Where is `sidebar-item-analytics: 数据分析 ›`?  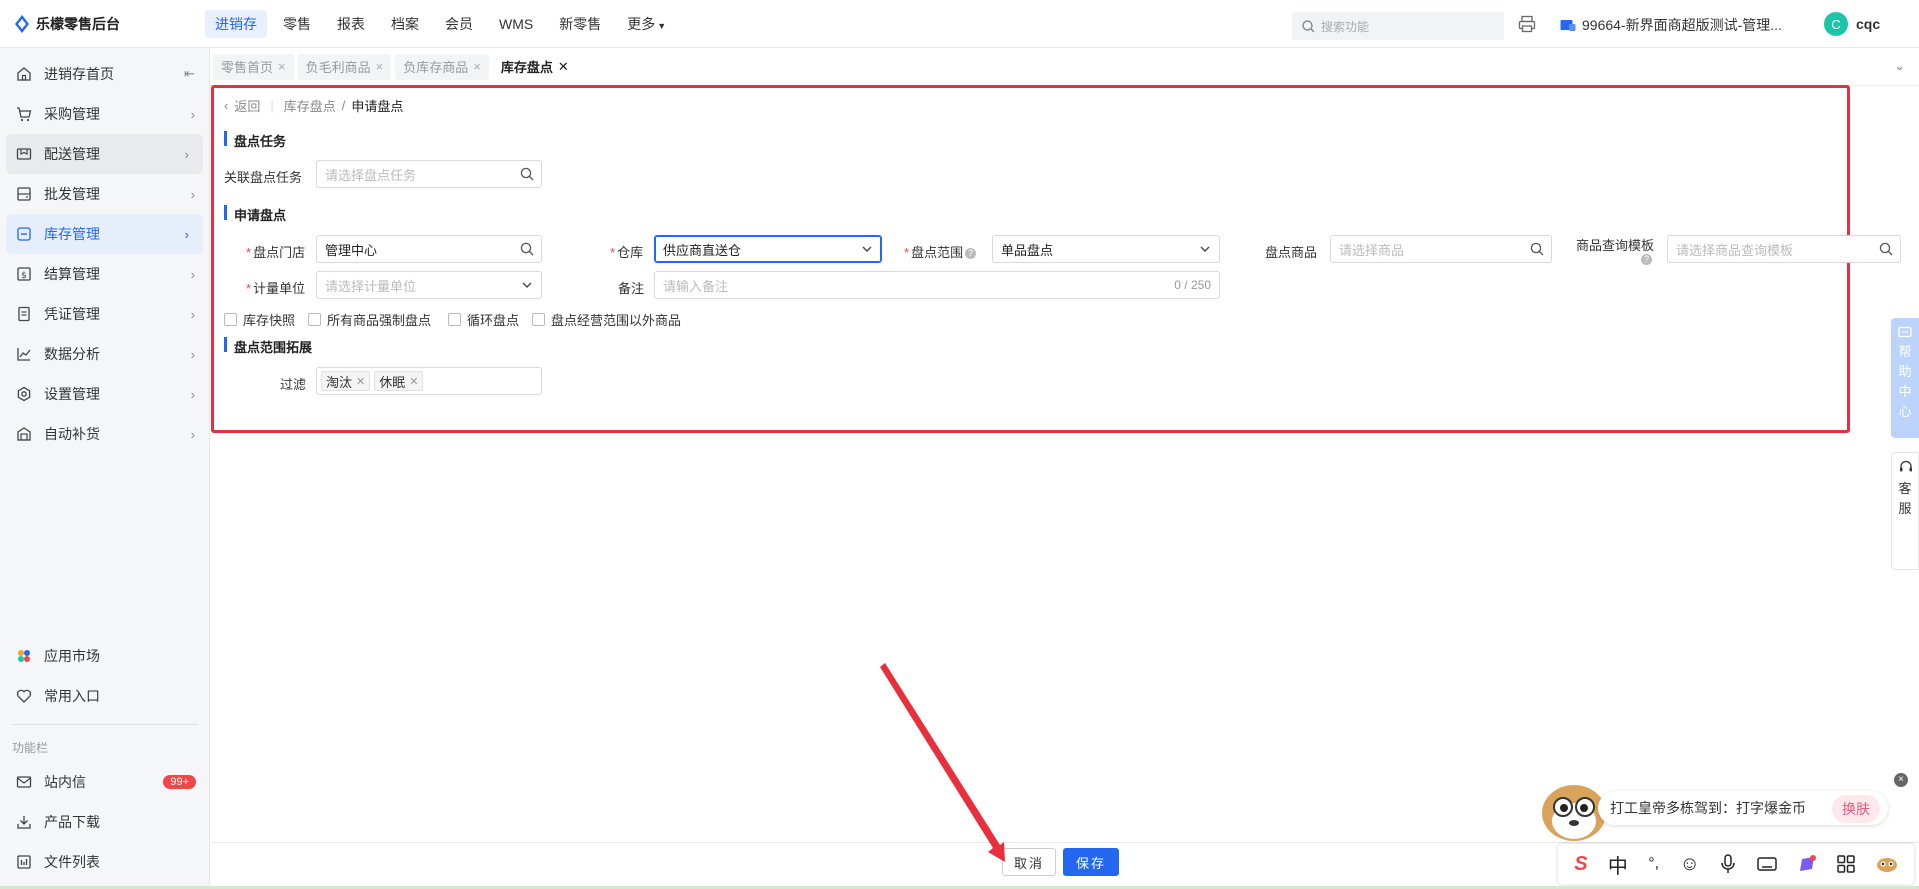 sidebar-item-analytics: 数据分析 › is located at coordinates (104, 354).